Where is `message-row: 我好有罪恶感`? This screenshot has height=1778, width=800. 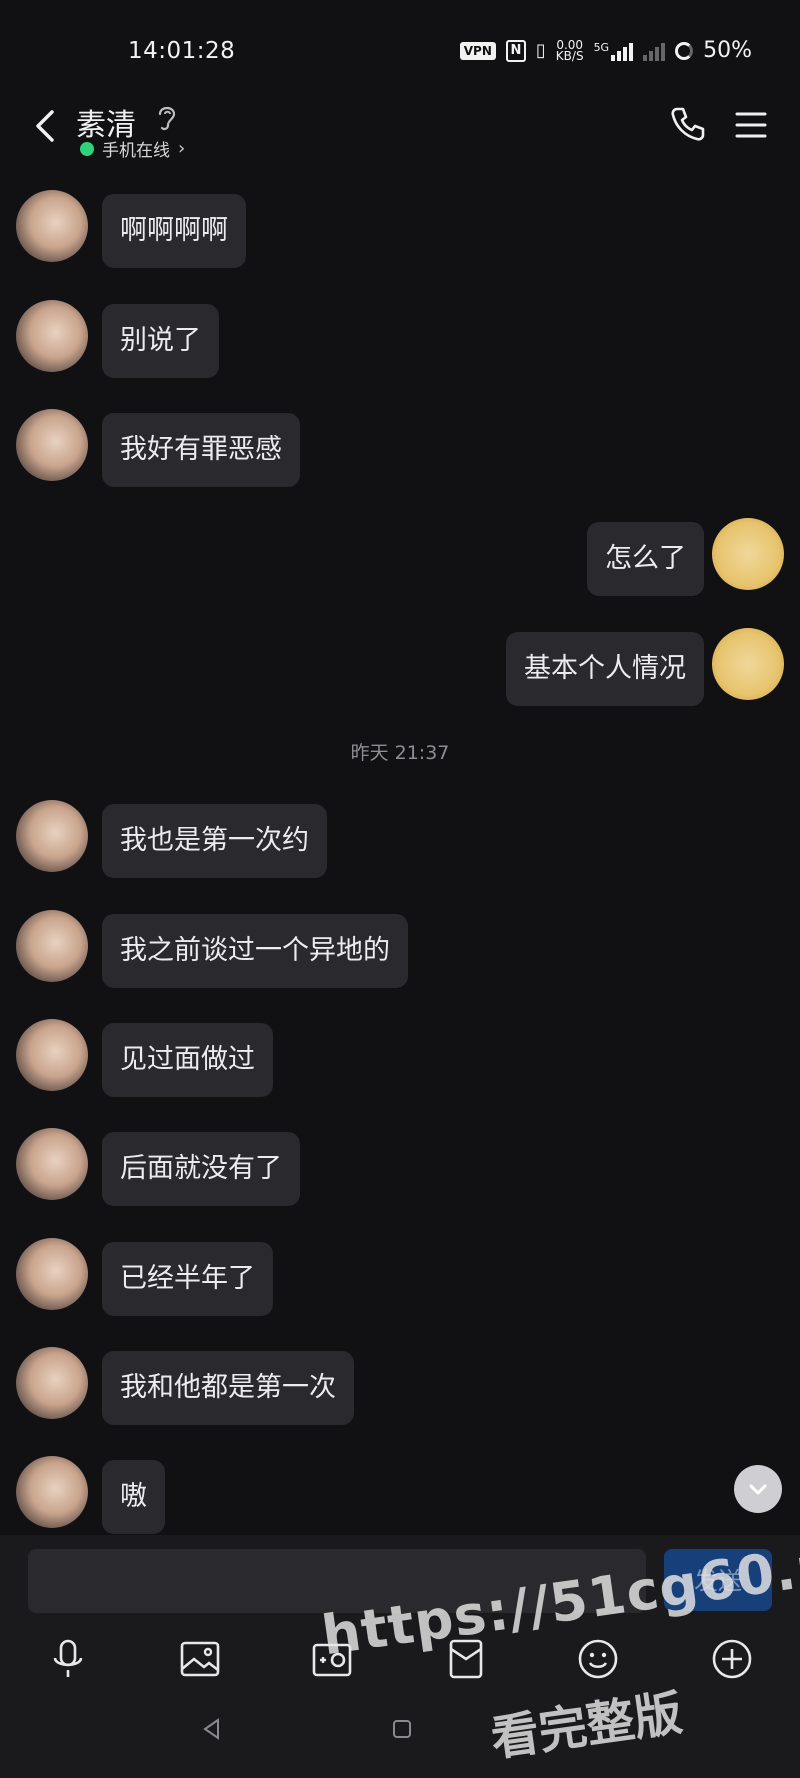 message-row: 我好有罪恶感 is located at coordinates (400, 447).